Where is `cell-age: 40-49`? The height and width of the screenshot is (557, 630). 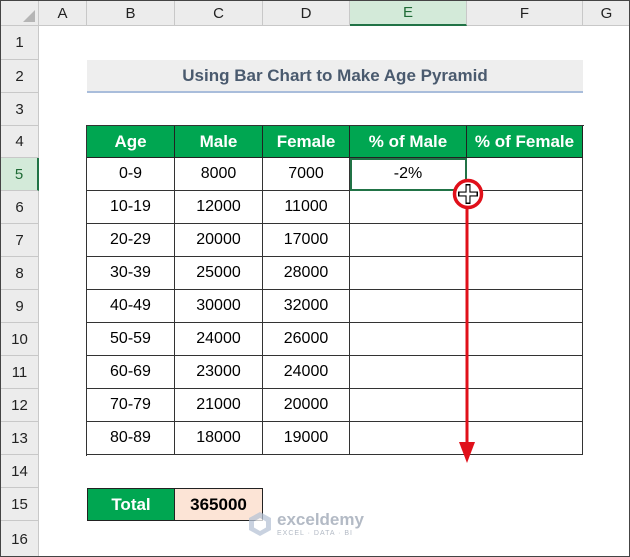 cell-age: 40-49 is located at coordinates (131, 306).